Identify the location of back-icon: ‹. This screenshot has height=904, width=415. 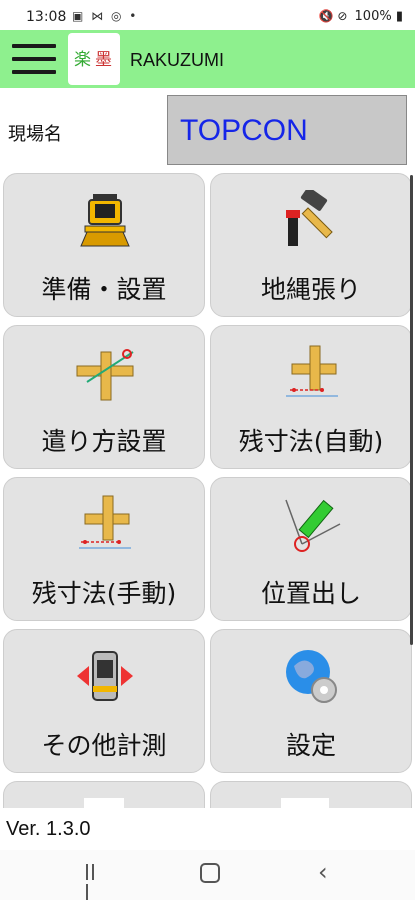
(323, 872).